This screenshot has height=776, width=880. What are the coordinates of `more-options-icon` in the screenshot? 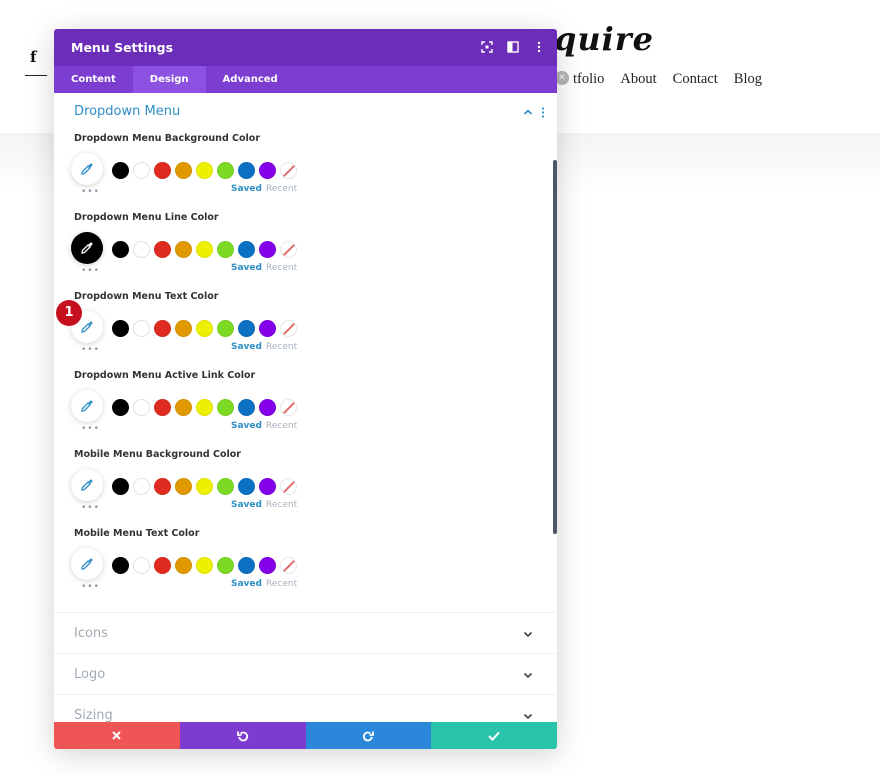 It's located at (539, 47).